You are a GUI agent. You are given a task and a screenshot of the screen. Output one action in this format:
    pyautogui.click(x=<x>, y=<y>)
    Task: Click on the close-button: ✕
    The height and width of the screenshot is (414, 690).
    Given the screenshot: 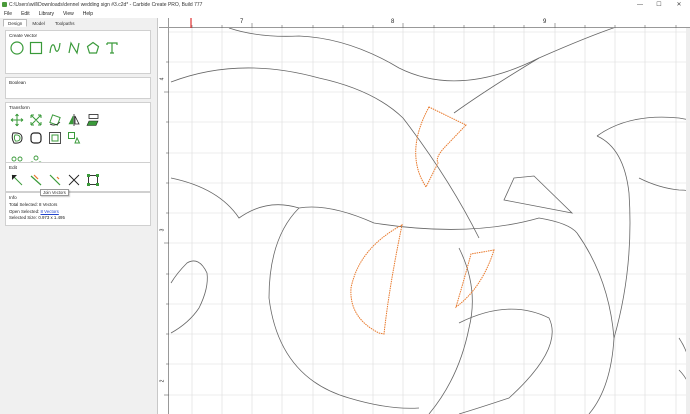 What is the action you would take?
    pyautogui.click(x=679, y=4)
    